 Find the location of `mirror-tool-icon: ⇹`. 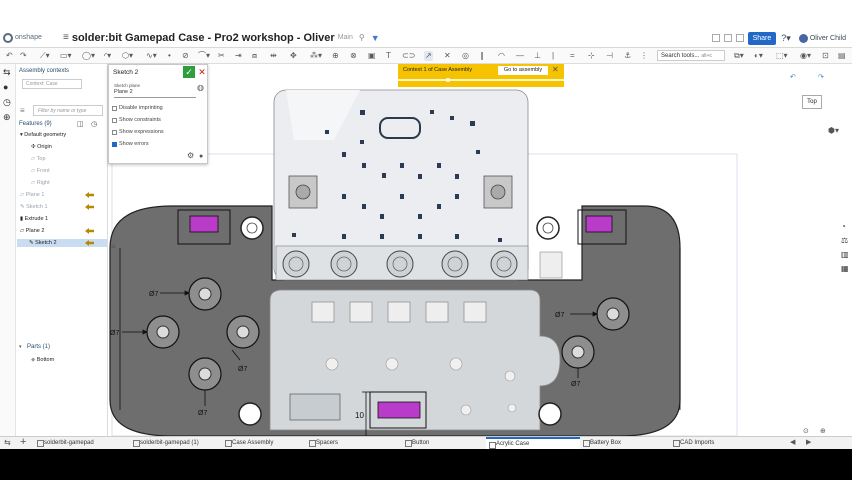

mirror-tool-icon: ⇹ is located at coordinates (273, 56).